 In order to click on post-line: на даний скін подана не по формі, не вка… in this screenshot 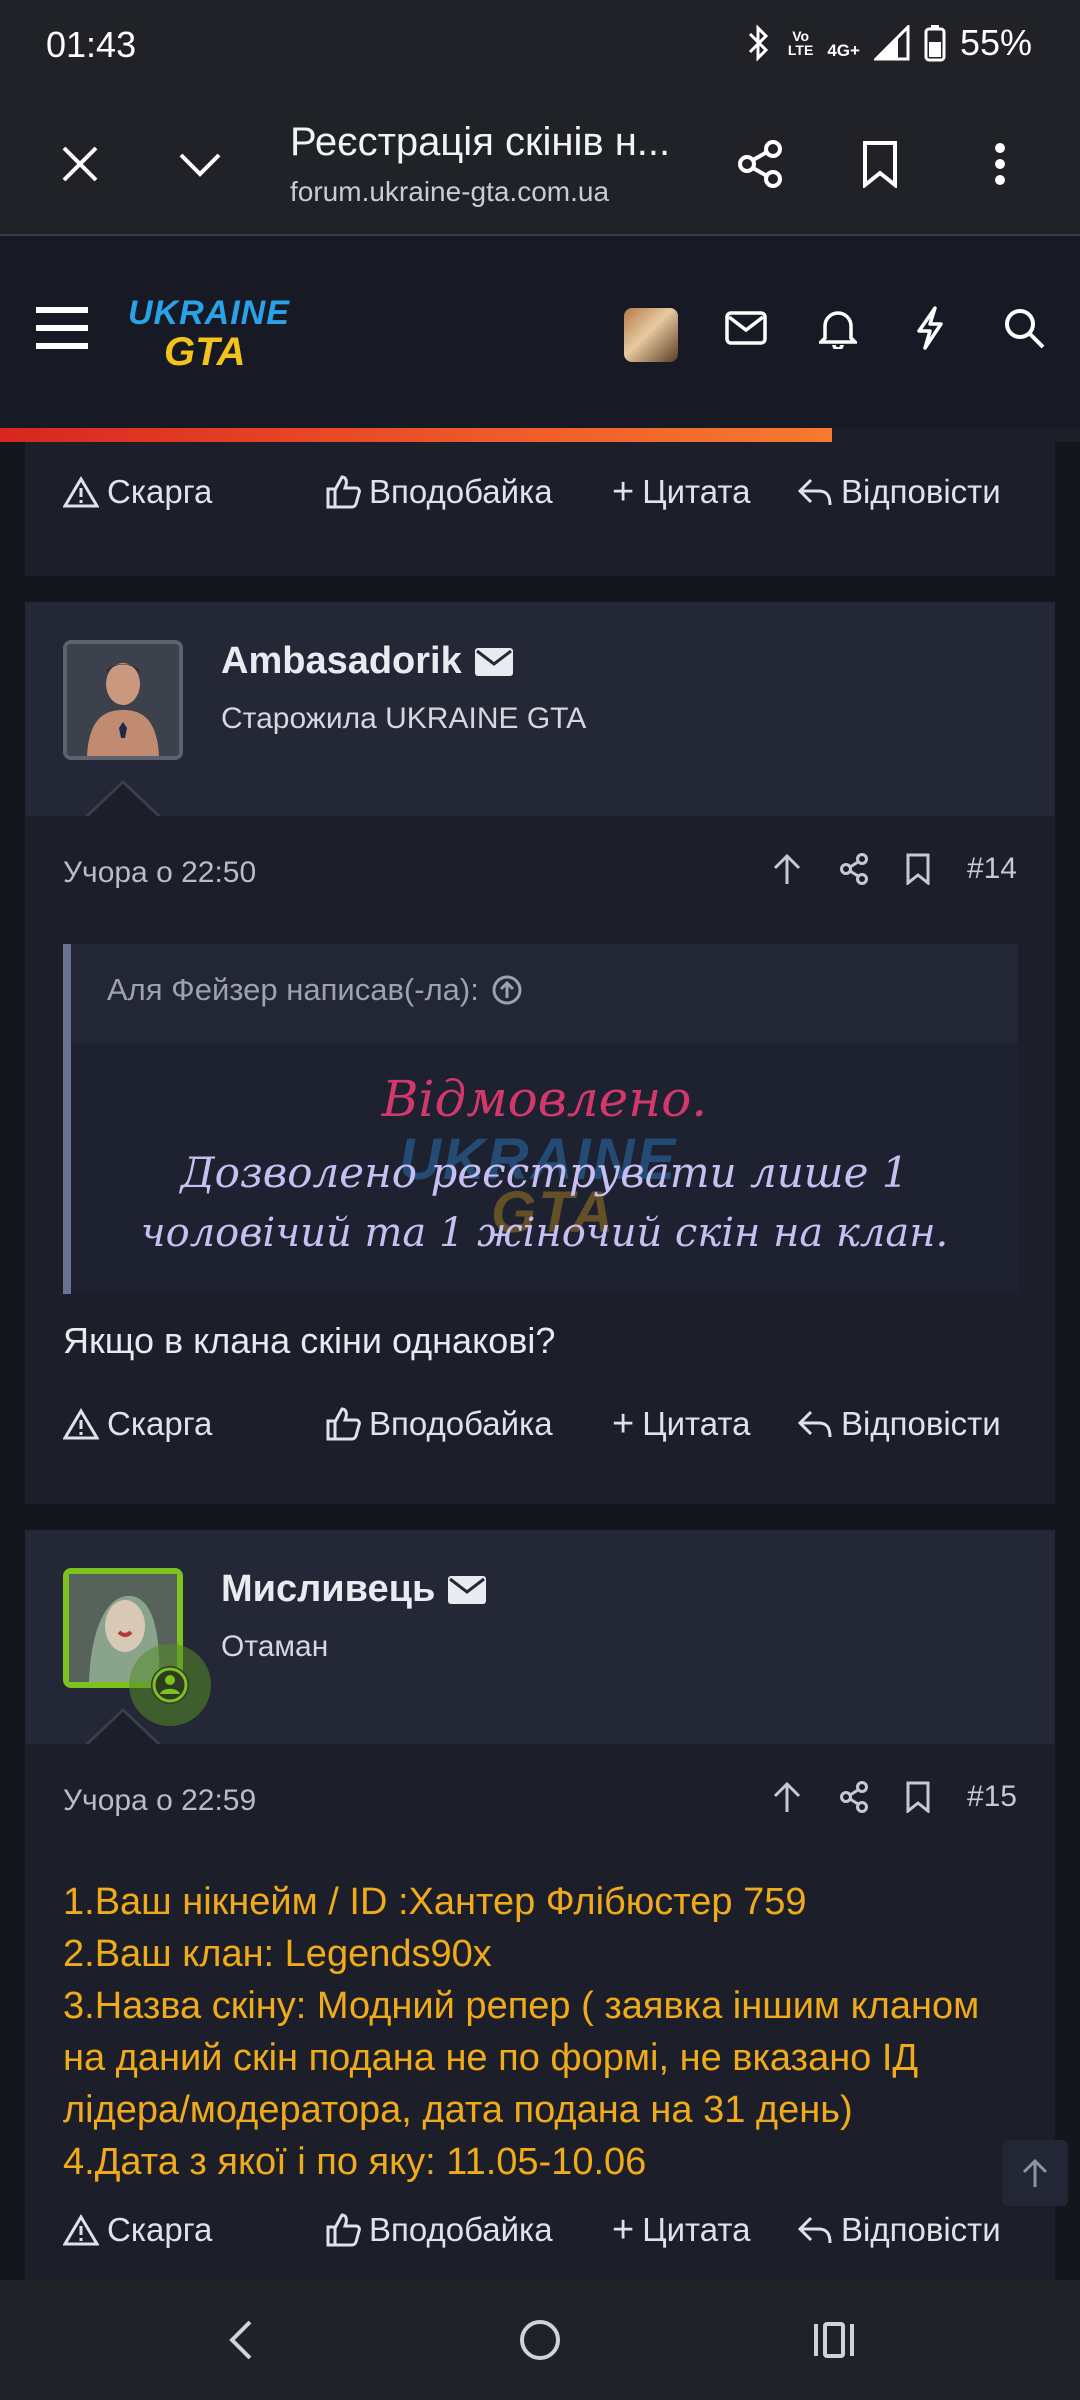, I will do `click(491, 2058)`.